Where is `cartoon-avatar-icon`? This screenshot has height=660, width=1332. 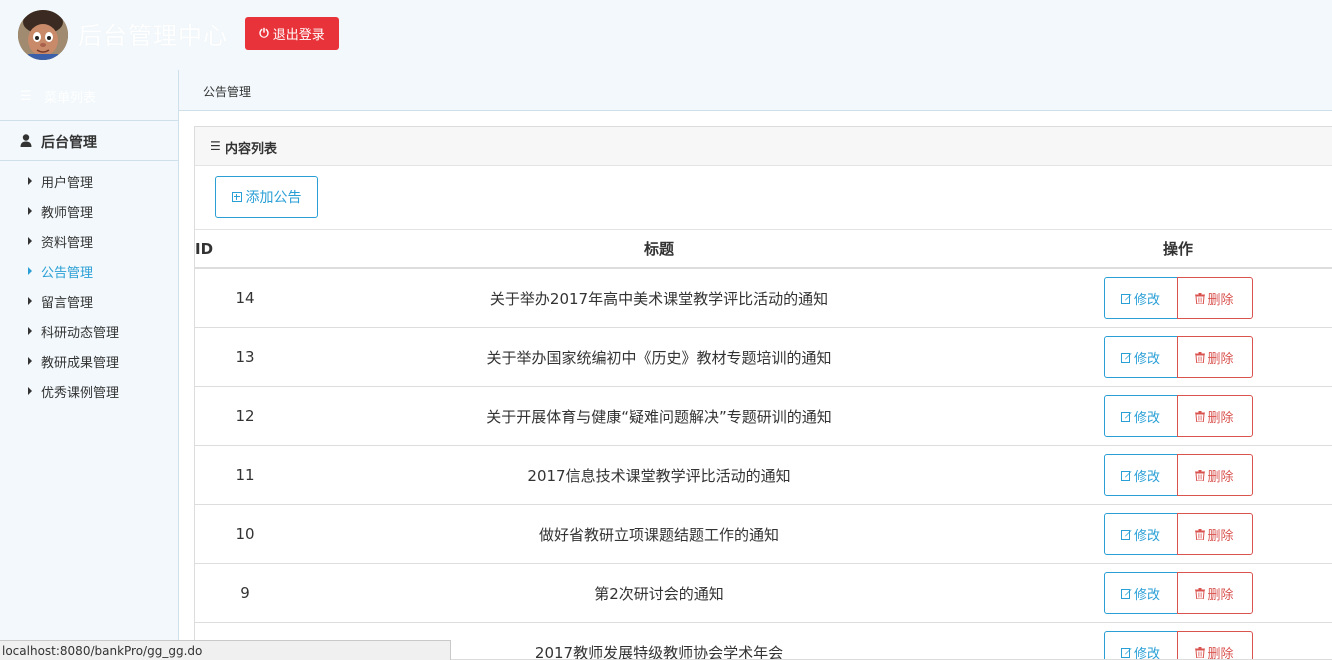 cartoon-avatar-icon is located at coordinates (43, 35).